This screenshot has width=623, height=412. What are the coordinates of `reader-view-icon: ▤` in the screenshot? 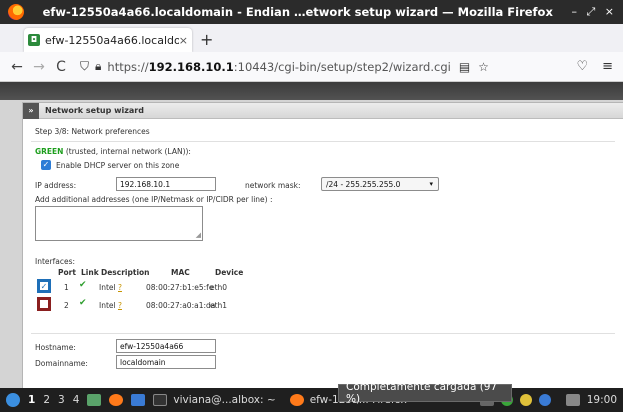 It's located at (464, 67).